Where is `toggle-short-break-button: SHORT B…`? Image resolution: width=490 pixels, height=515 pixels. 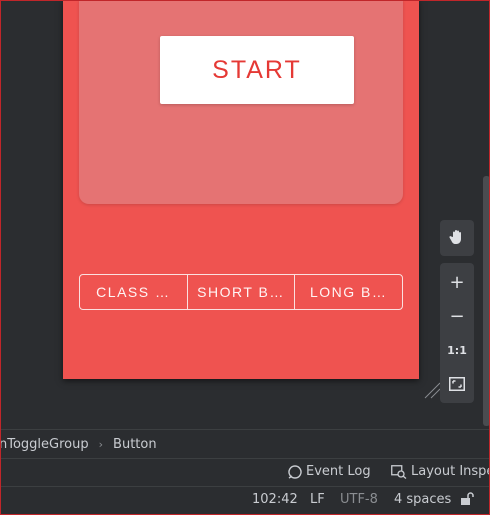 toggle-short-break-button: SHORT B… is located at coordinates (242, 292).